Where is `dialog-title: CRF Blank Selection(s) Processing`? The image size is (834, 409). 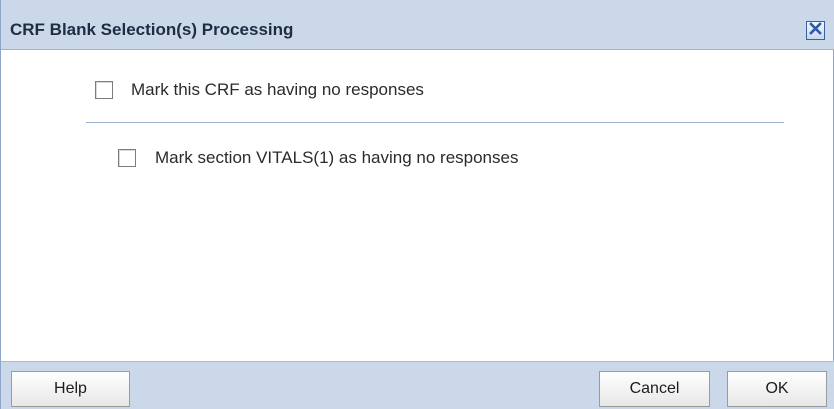 dialog-title: CRF Blank Selection(s) Processing is located at coordinates (152, 29).